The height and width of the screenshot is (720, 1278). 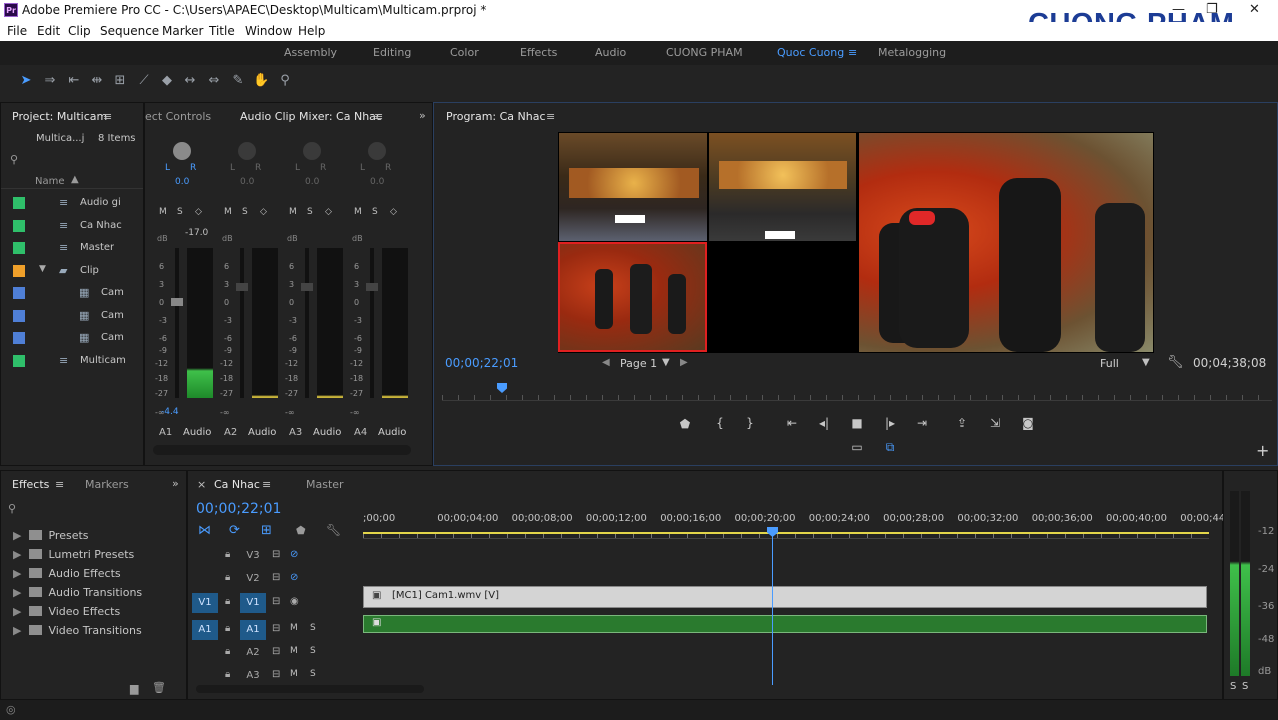 I want to click on ripple-edit-icon: ⇤, so click(x=74, y=81).